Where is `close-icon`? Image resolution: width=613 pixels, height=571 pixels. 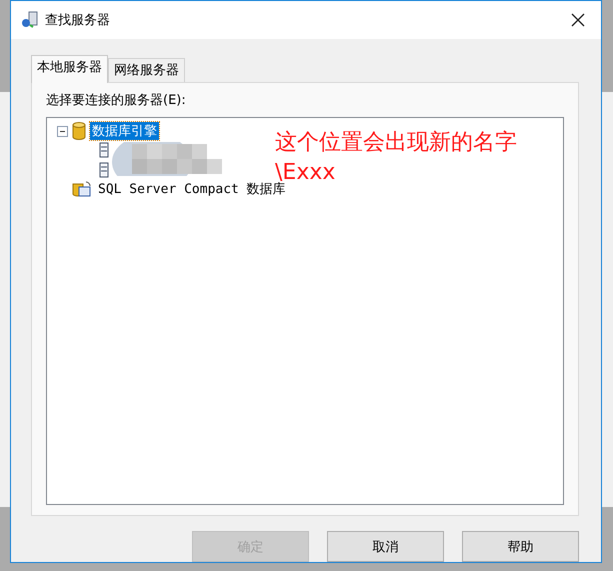
close-icon is located at coordinates (578, 20).